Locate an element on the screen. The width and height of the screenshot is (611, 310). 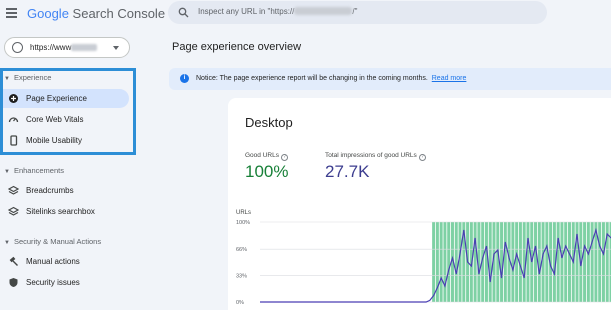
sidebar-item-security-issues: Security issues is located at coordinates (66, 282).